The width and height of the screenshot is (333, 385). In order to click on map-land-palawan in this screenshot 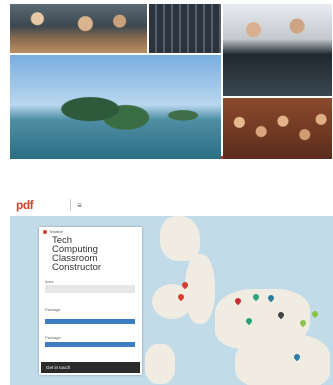, I will do `click(160, 364)`.